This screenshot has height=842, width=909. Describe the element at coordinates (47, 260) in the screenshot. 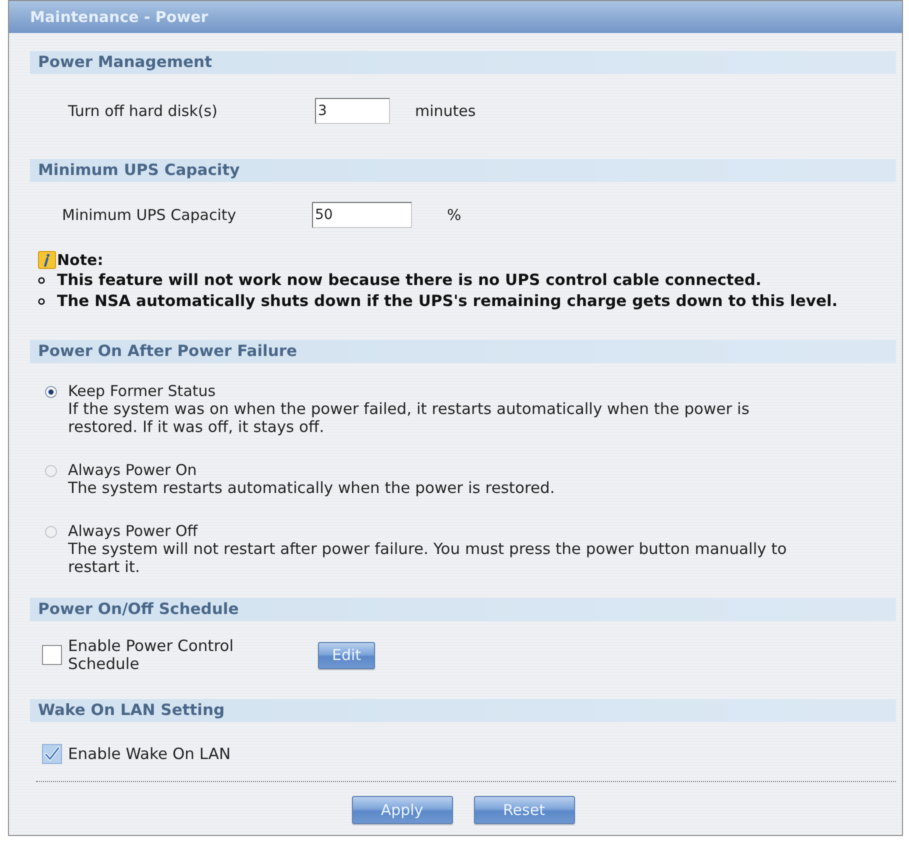

I see `info-icon` at that location.